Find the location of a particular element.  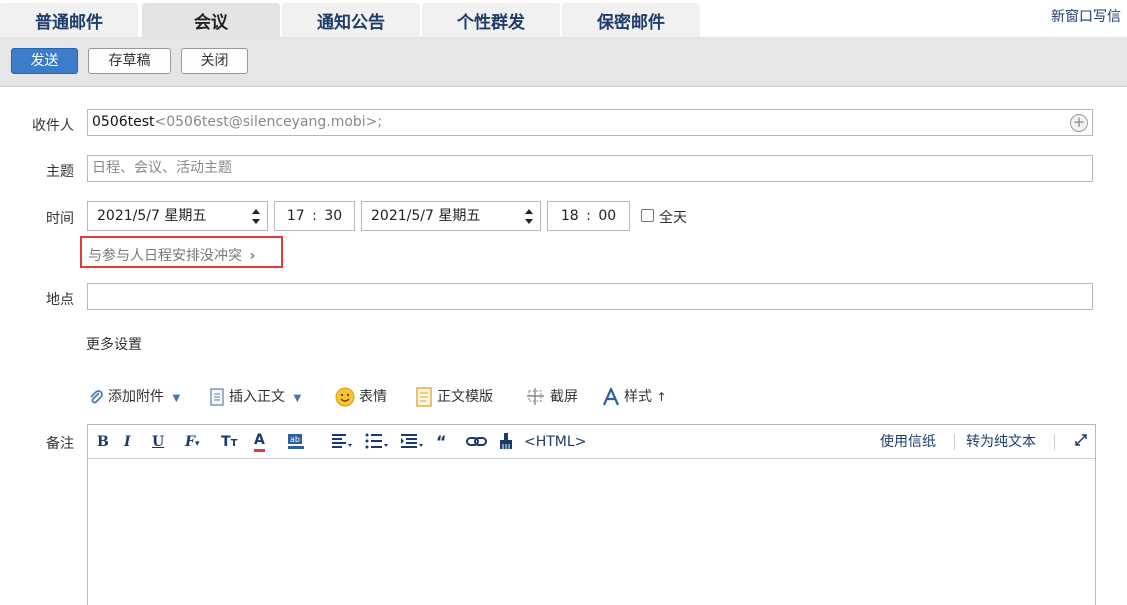

tab-secure-mail: 保密邮件 is located at coordinates (631, 20).